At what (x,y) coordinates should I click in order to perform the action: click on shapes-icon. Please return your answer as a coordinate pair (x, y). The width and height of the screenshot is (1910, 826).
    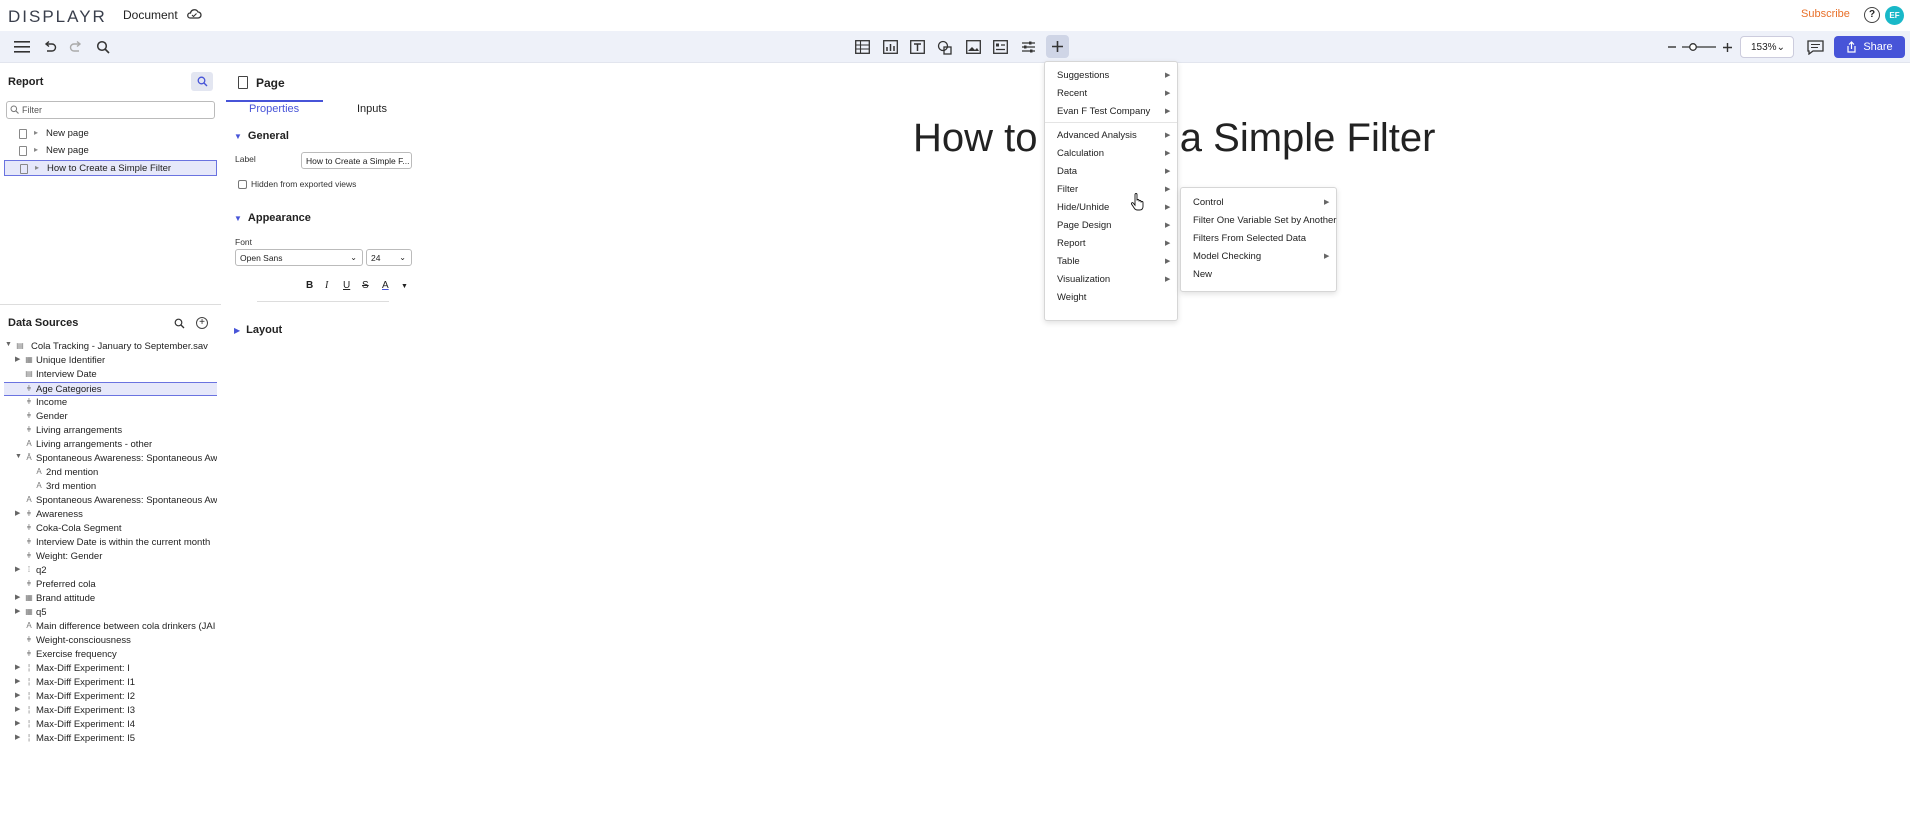
    Looking at the image, I should click on (945, 47).